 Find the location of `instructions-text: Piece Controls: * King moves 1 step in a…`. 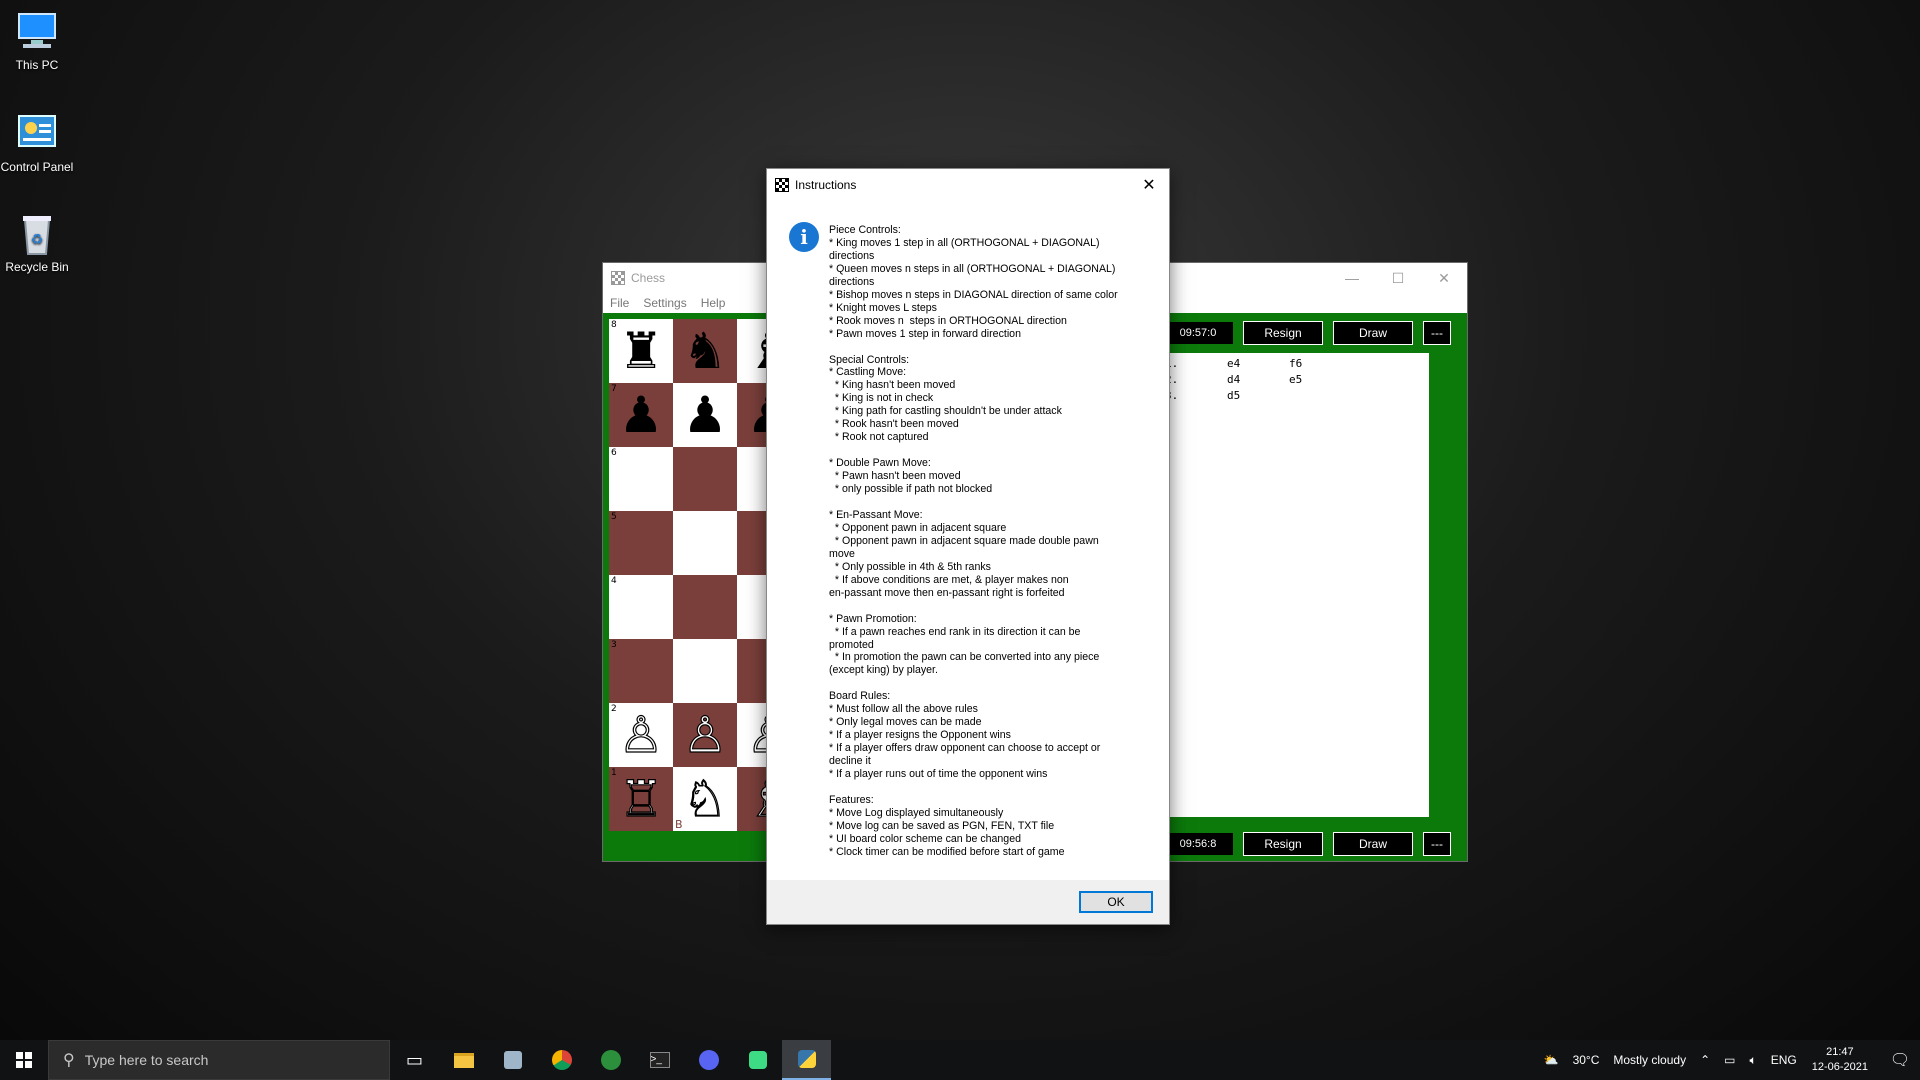

instructions-text: Piece Controls: * King moves 1 step in a… is located at coordinates (973, 541).